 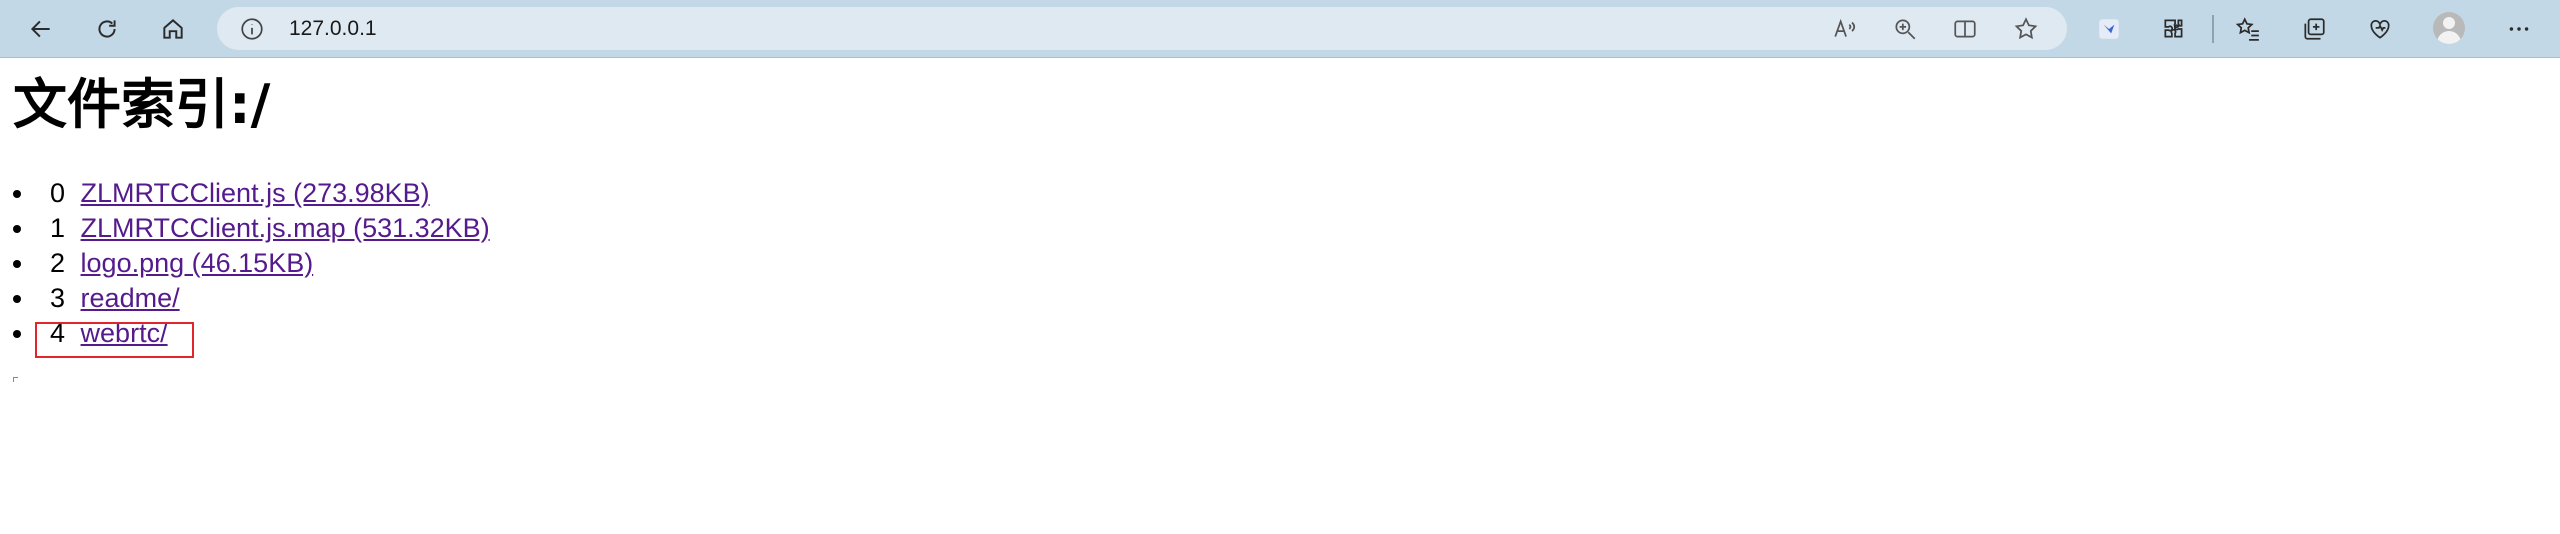 I want to click on file-index: 2, so click(x=58, y=263).